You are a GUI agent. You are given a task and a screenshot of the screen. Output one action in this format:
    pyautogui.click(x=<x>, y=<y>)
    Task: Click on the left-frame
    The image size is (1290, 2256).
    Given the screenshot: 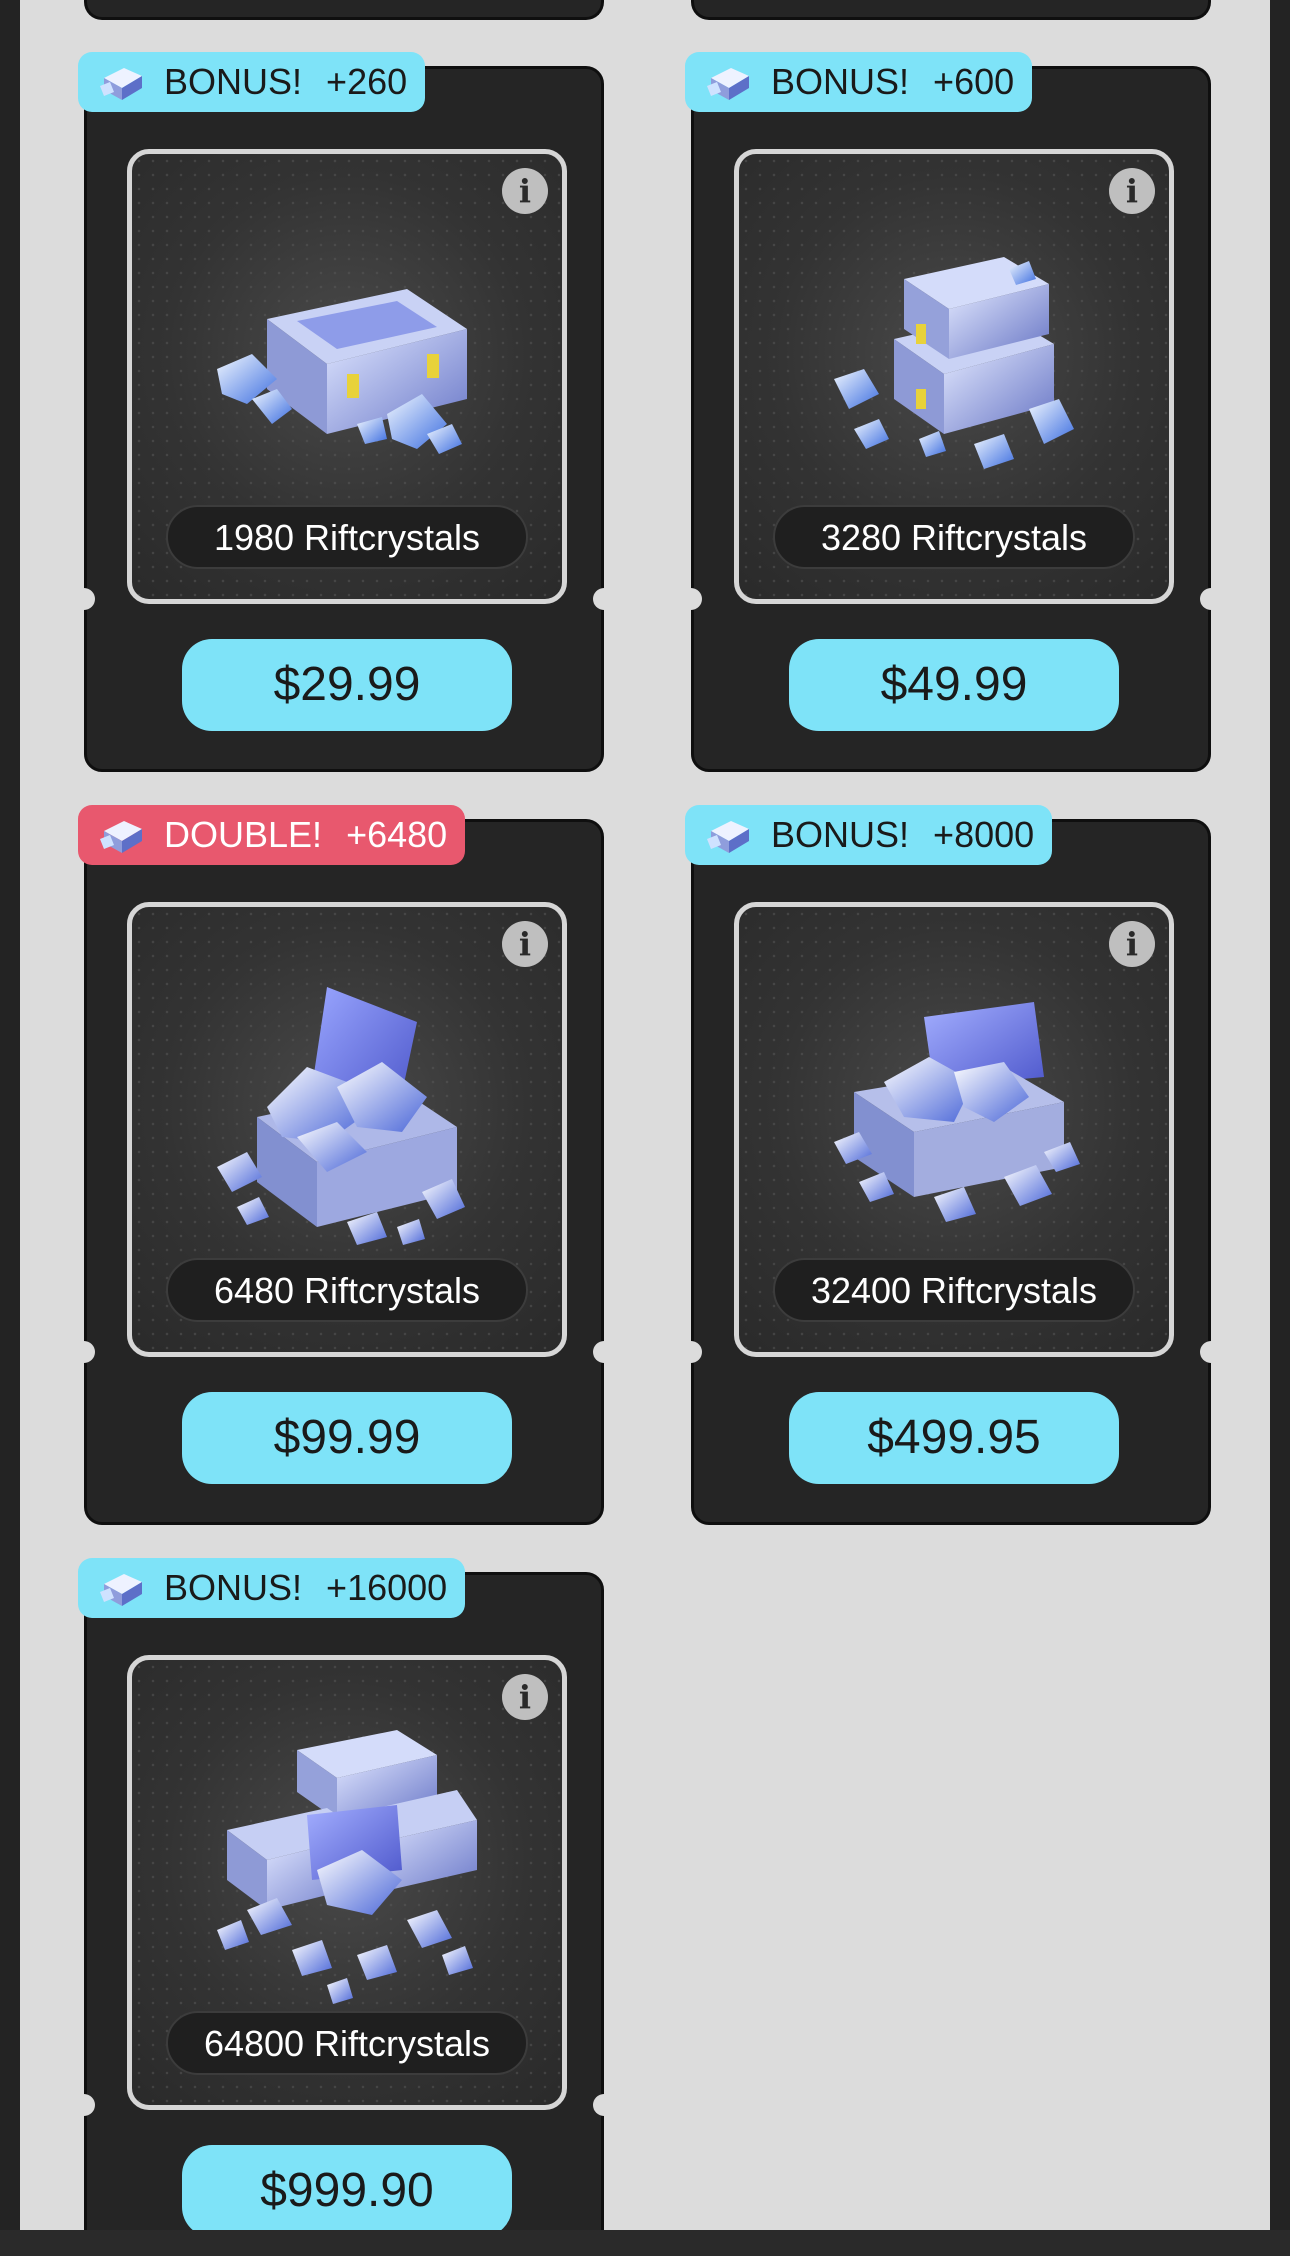 What is the action you would take?
    pyautogui.click(x=10, y=1128)
    